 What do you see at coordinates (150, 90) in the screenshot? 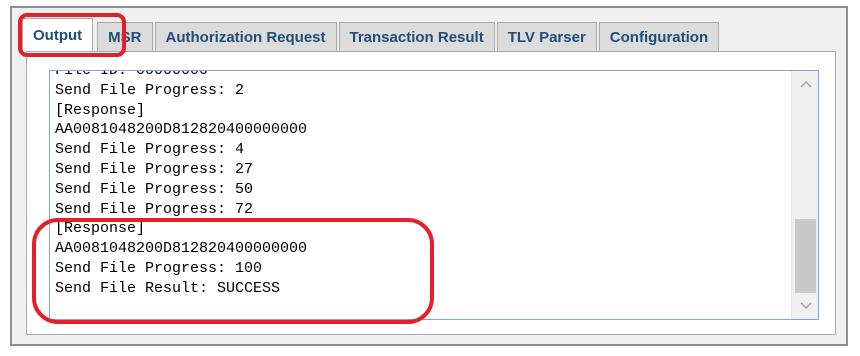
I see `output-line: Send File Progress: 2` at bounding box center [150, 90].